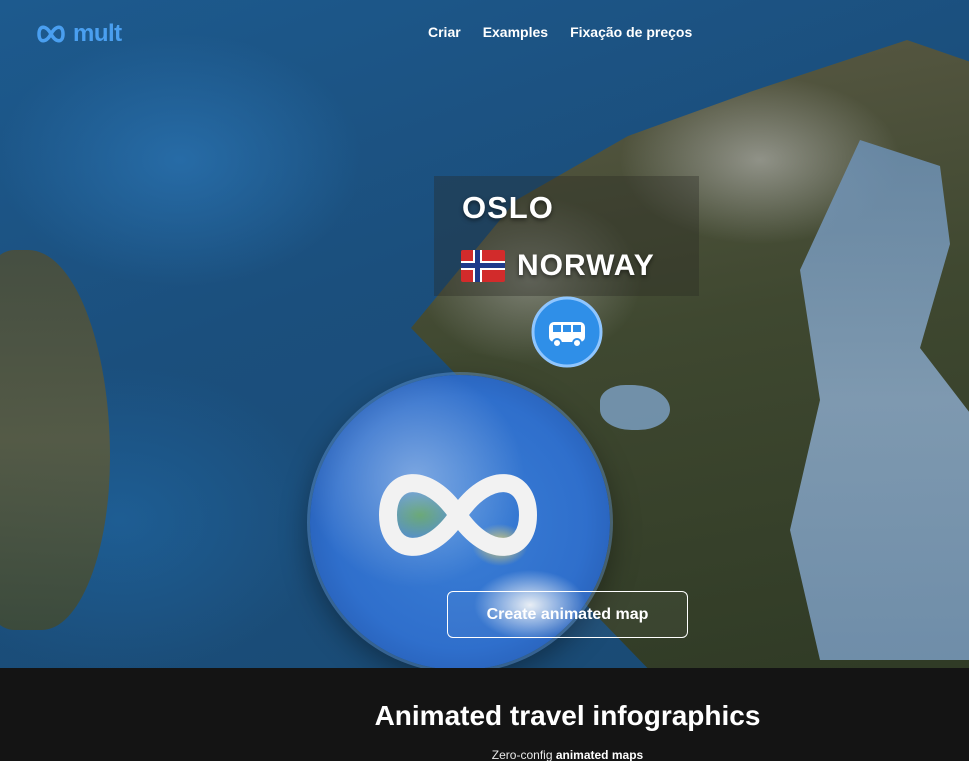  Describe the element at coordinates (97, 33) in the screenshot. I see `logo-text: mult` at that location.